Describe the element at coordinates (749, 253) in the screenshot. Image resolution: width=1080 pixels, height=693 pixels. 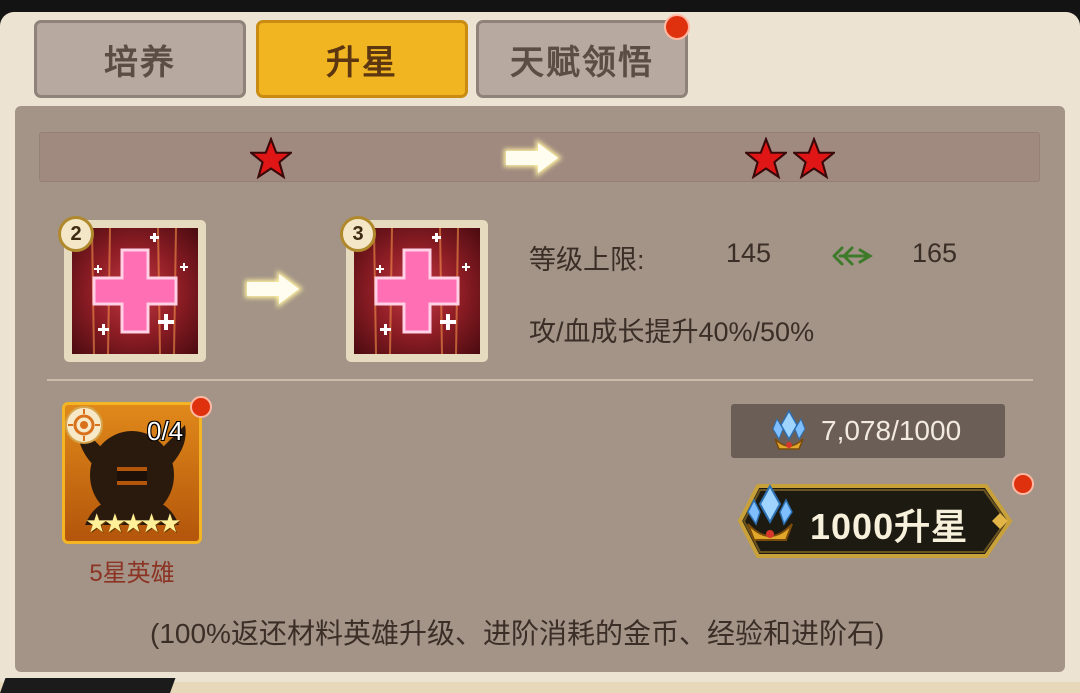
I see `level-cap-from: 145` at that location.